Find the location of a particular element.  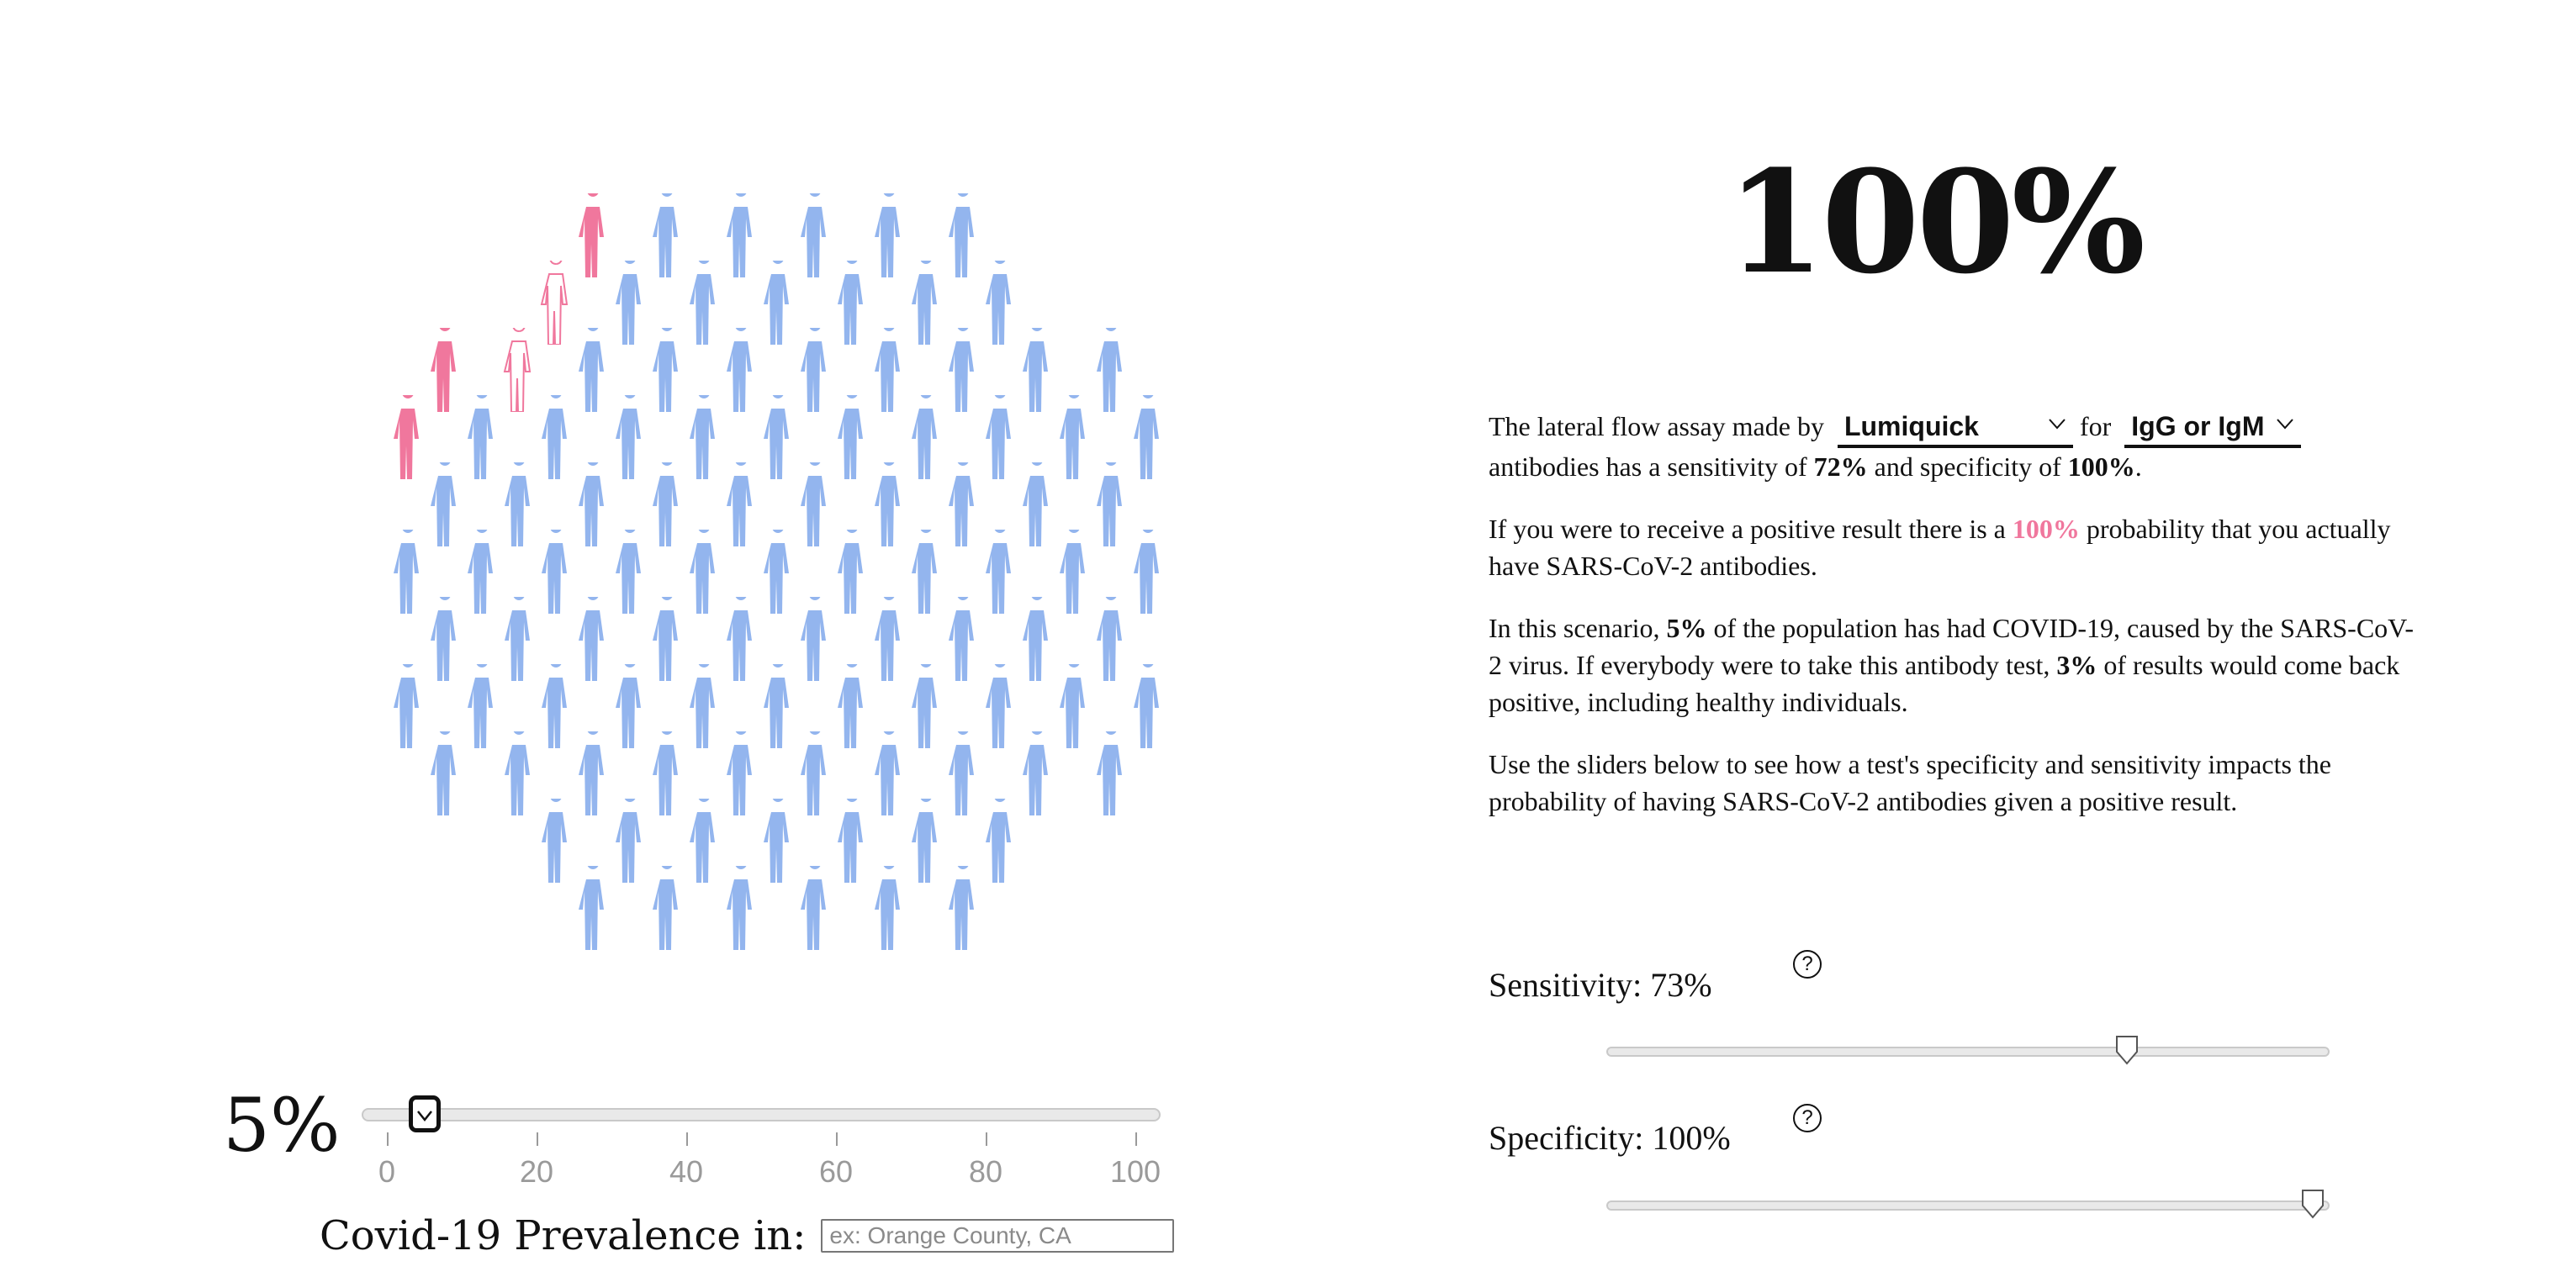

location-input is located at coordinates (998, 1236).